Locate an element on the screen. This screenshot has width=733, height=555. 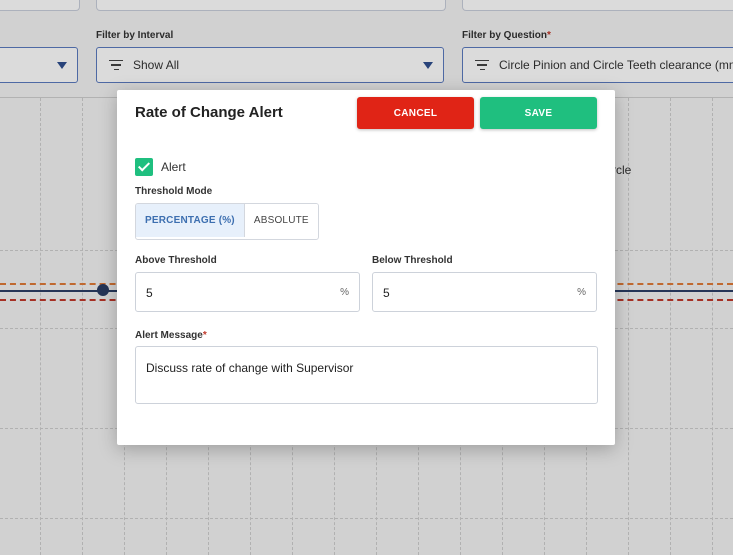
threshold-mode-toggle: PERCENTAGE (%) ABSOLUTE is located at coordinates (227, 221).